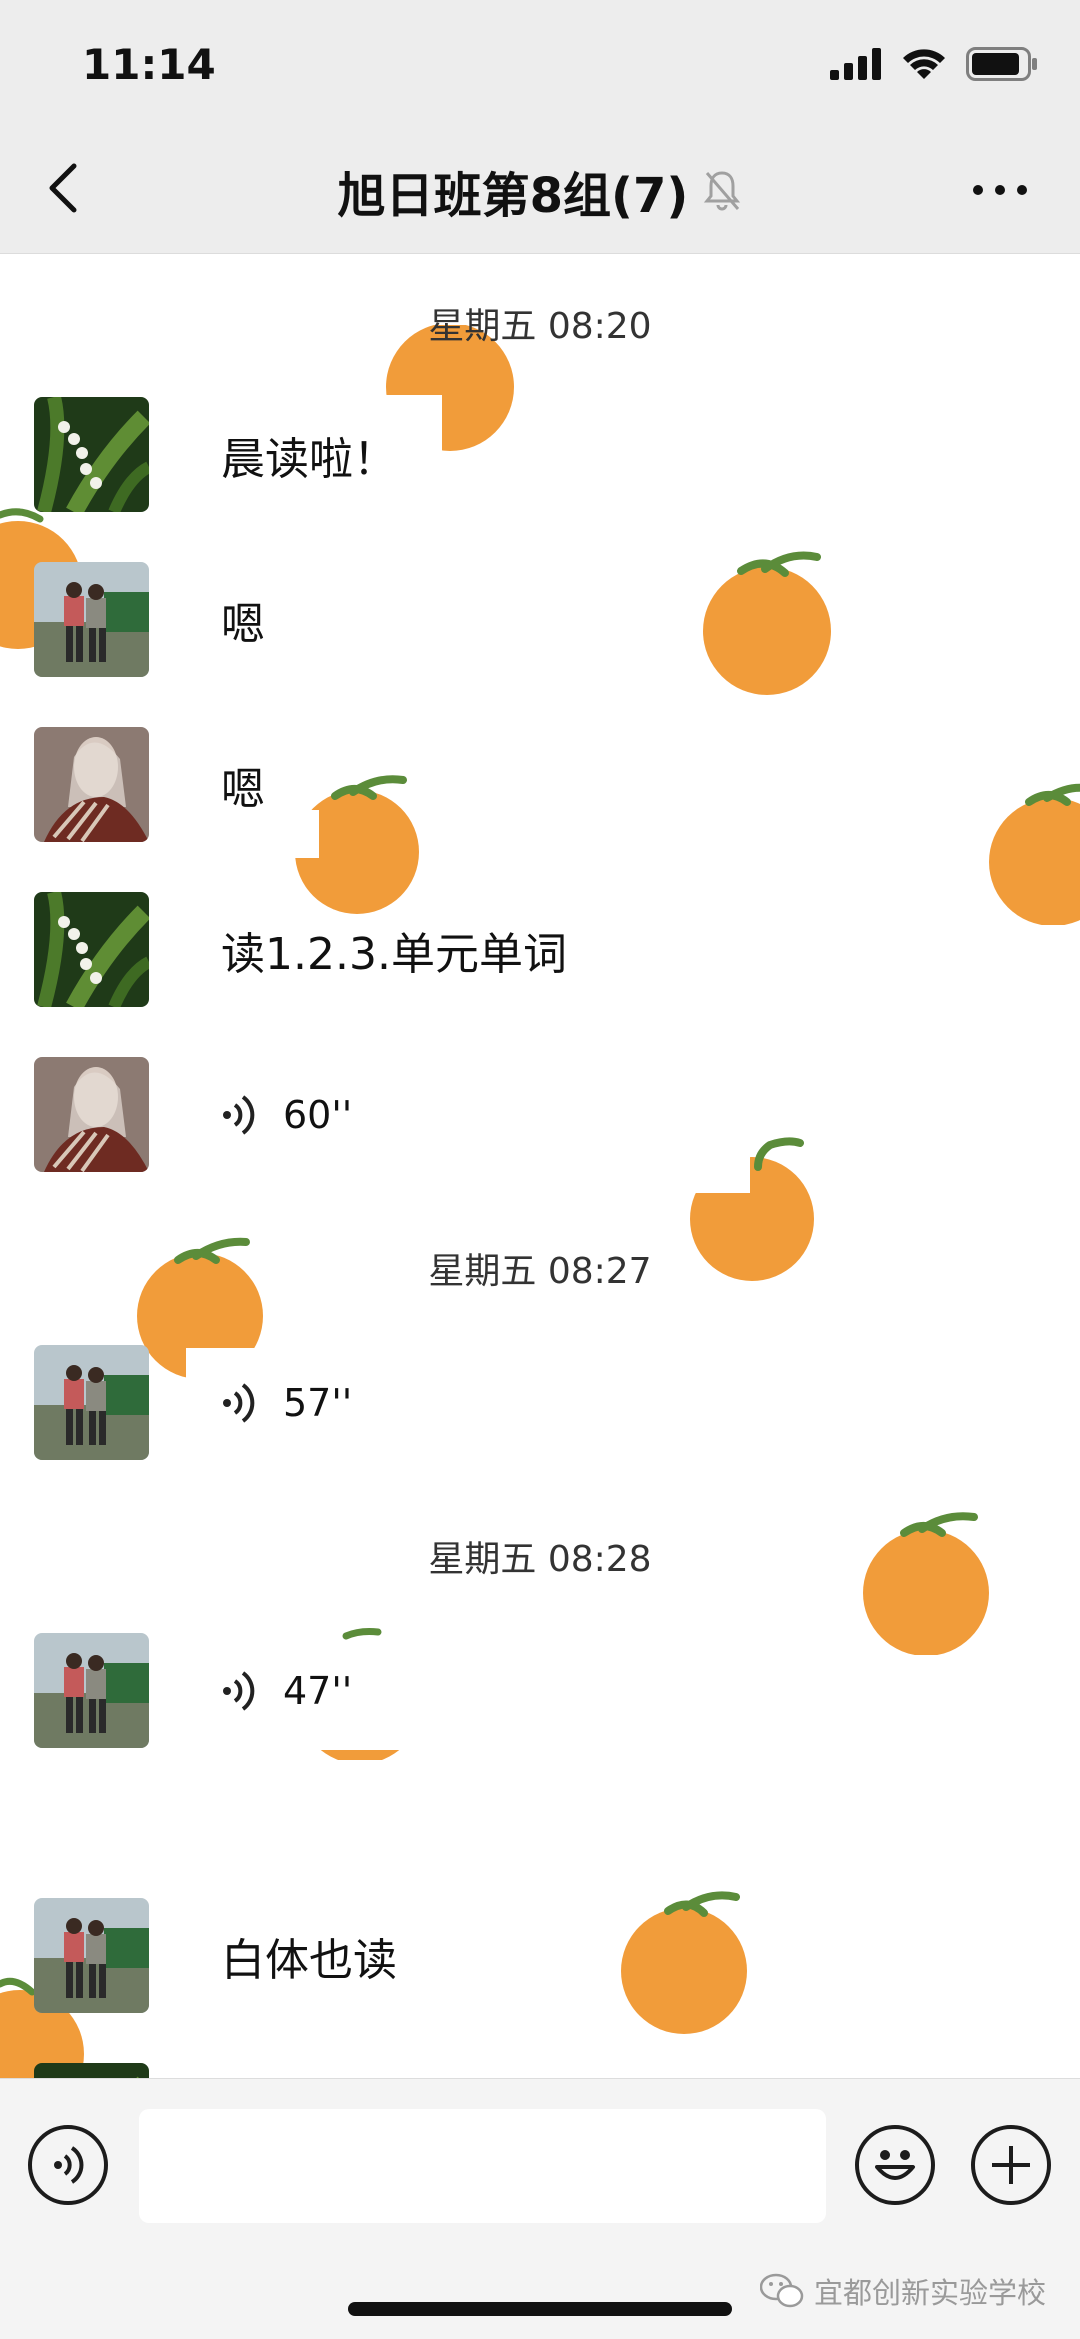  I want to click on message-timestamp: 星期五 08:28, so click(540, 1559).